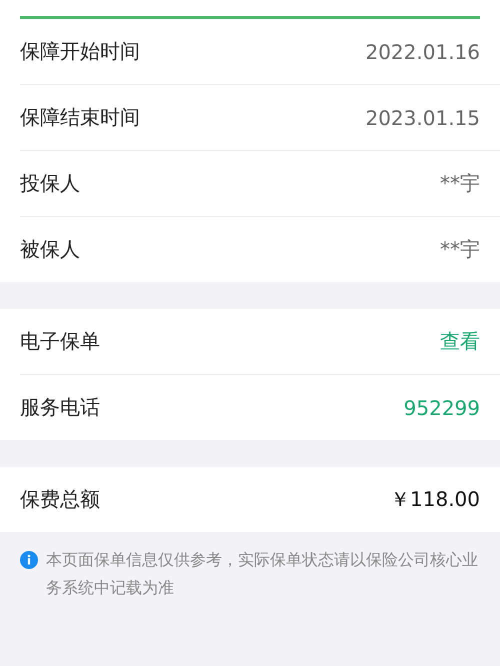  Describe the element at coordinates (422, 118) in the screenshot. I see `row-value: 2023.01.15` at that location.